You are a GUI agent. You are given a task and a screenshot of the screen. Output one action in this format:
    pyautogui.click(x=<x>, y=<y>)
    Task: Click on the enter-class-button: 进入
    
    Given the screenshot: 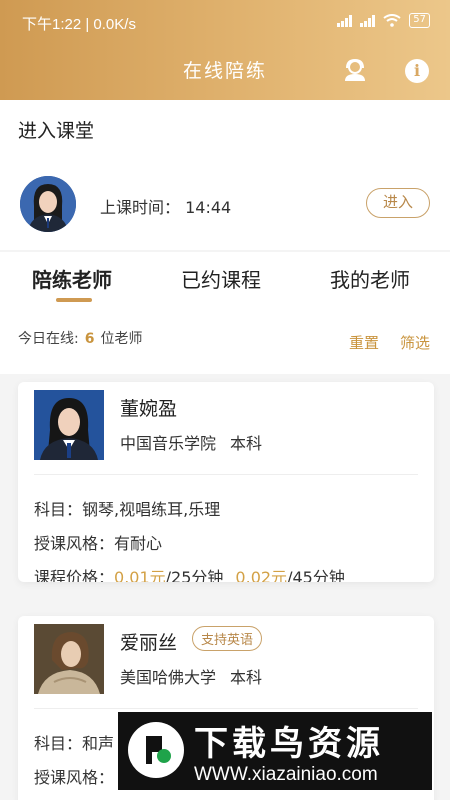 What is the action you would take?
    pyautogui.click(x=398, y=203)
    